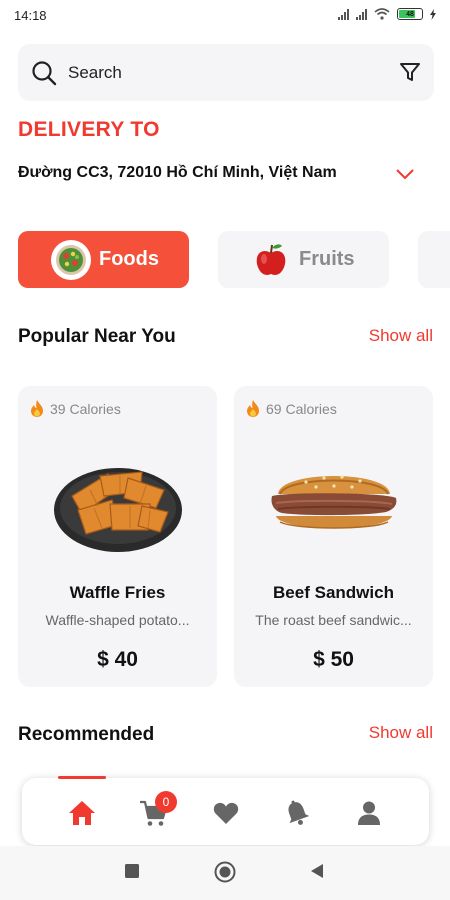  What do you see at coordinates (333, 659) in the screenshot?
I see `food-price: $ 50` at bounding box center [333, 659].